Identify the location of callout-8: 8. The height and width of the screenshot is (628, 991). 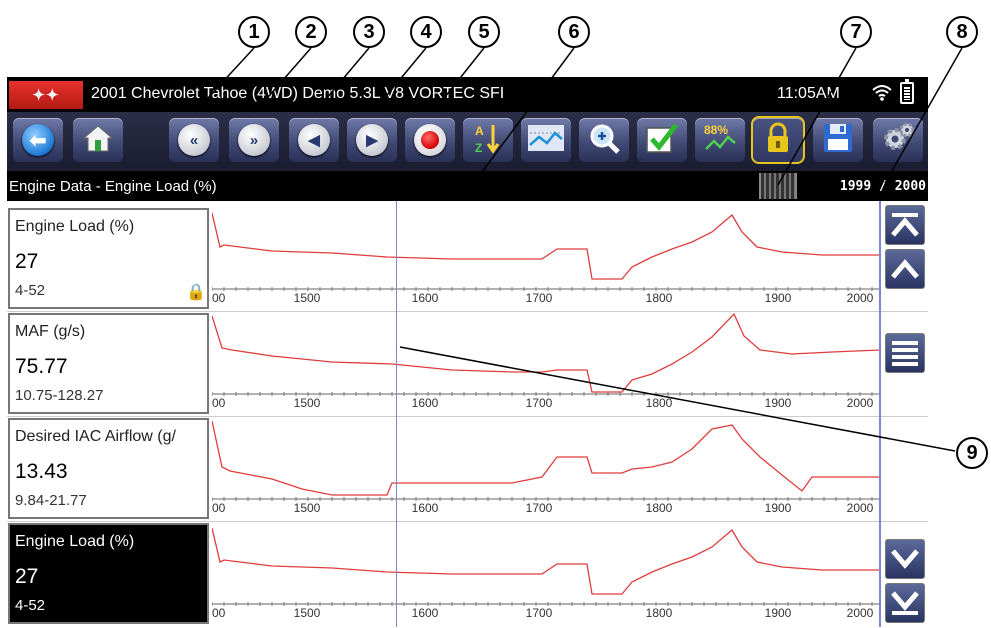
(962, 32).